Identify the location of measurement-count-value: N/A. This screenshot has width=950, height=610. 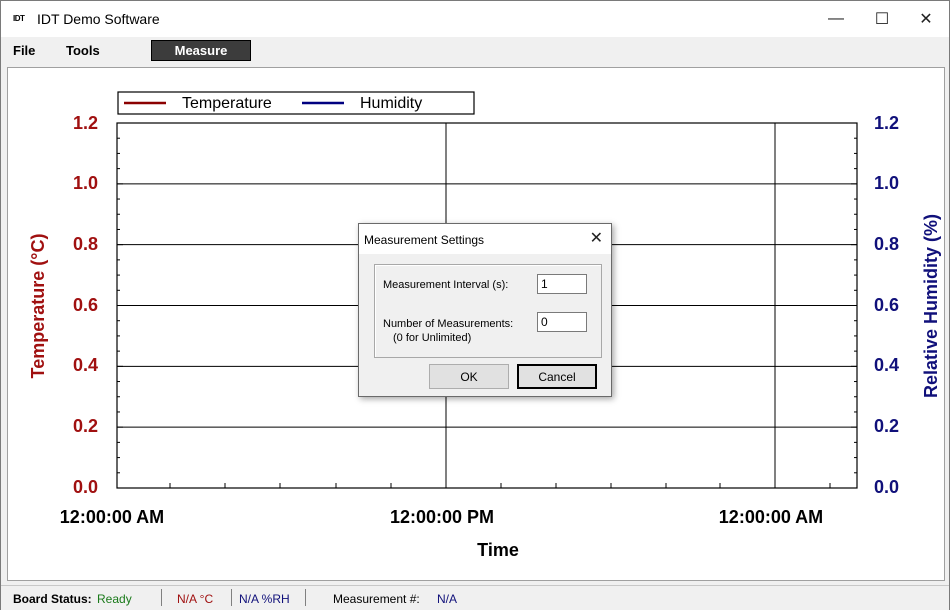
(447, 599).